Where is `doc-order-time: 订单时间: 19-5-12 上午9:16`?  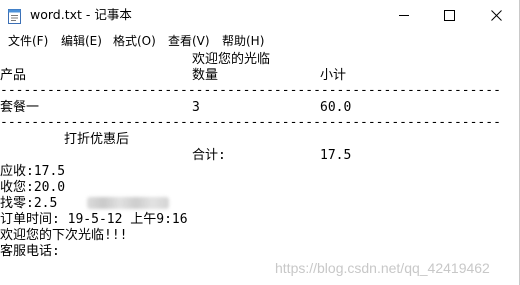 doc-order-time: 订单时间: 19-5-12 上午9:16 is located at coordinates (94, 219).